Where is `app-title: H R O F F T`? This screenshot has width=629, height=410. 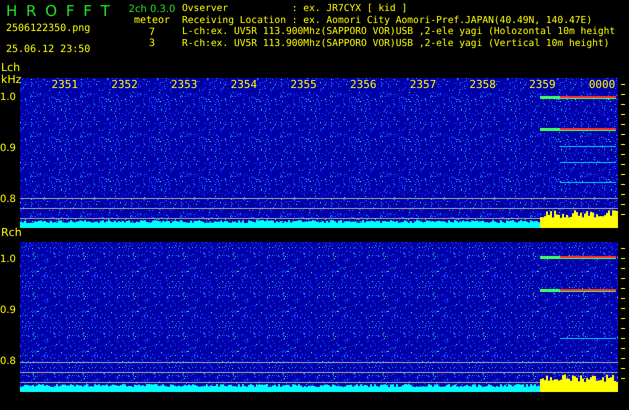 app-title: H R O F F T is located at coordinates (58, 11).